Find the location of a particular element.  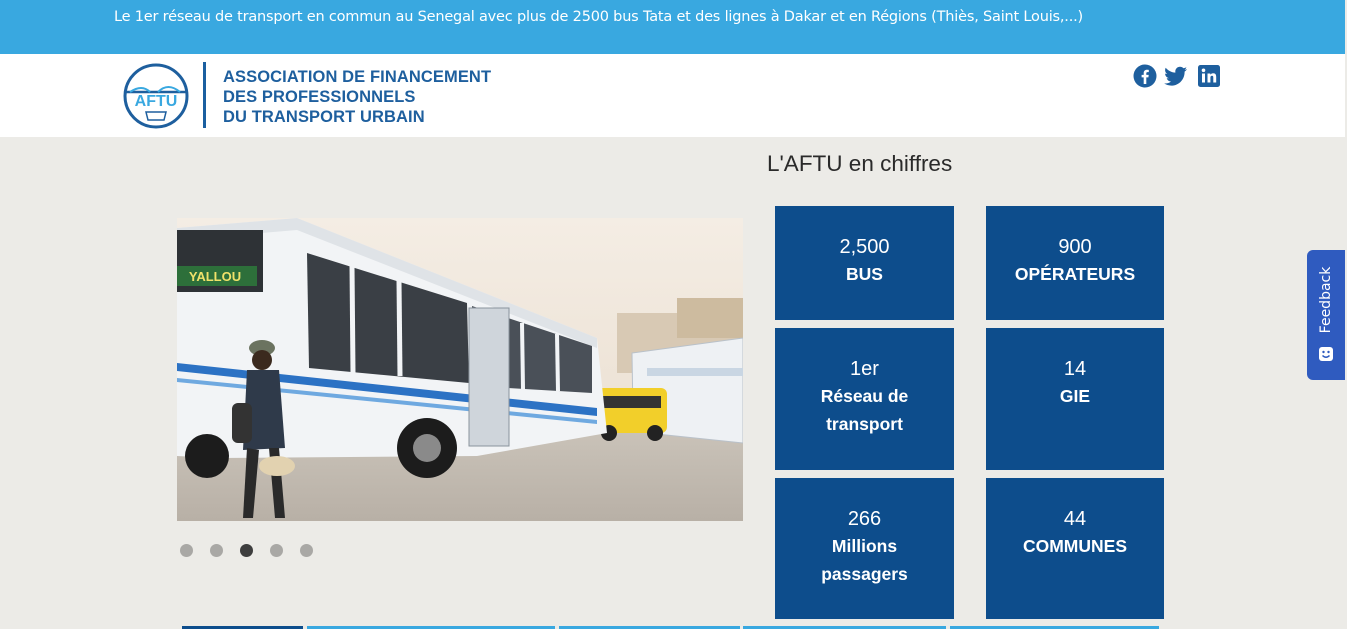

facebook-icon is located at coordinates (1145, 76).